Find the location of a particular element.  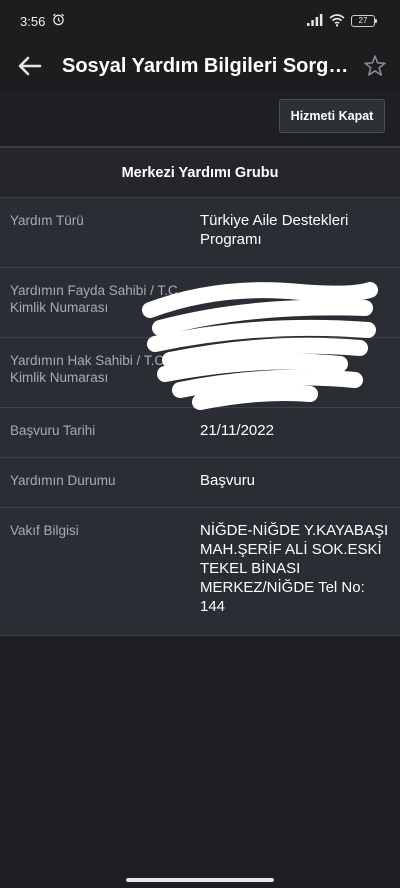

signal-icon is located at coordinates (315, 20).